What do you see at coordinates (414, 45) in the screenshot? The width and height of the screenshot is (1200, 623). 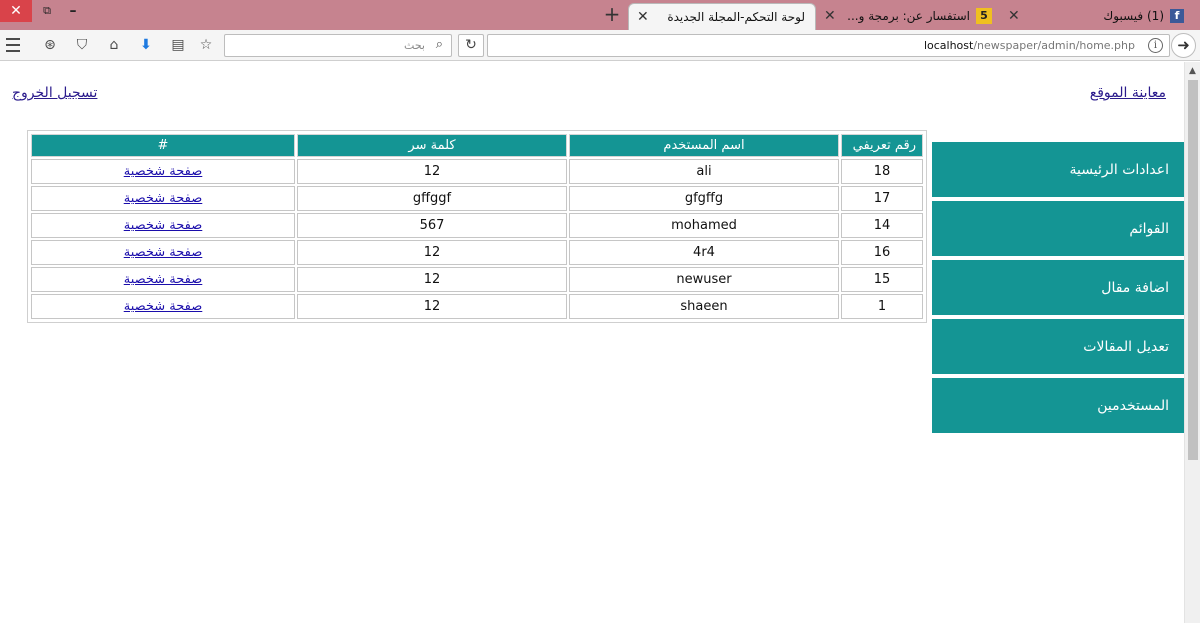 I see `search-placeholder: بحث` at bounding box center [414, 45].